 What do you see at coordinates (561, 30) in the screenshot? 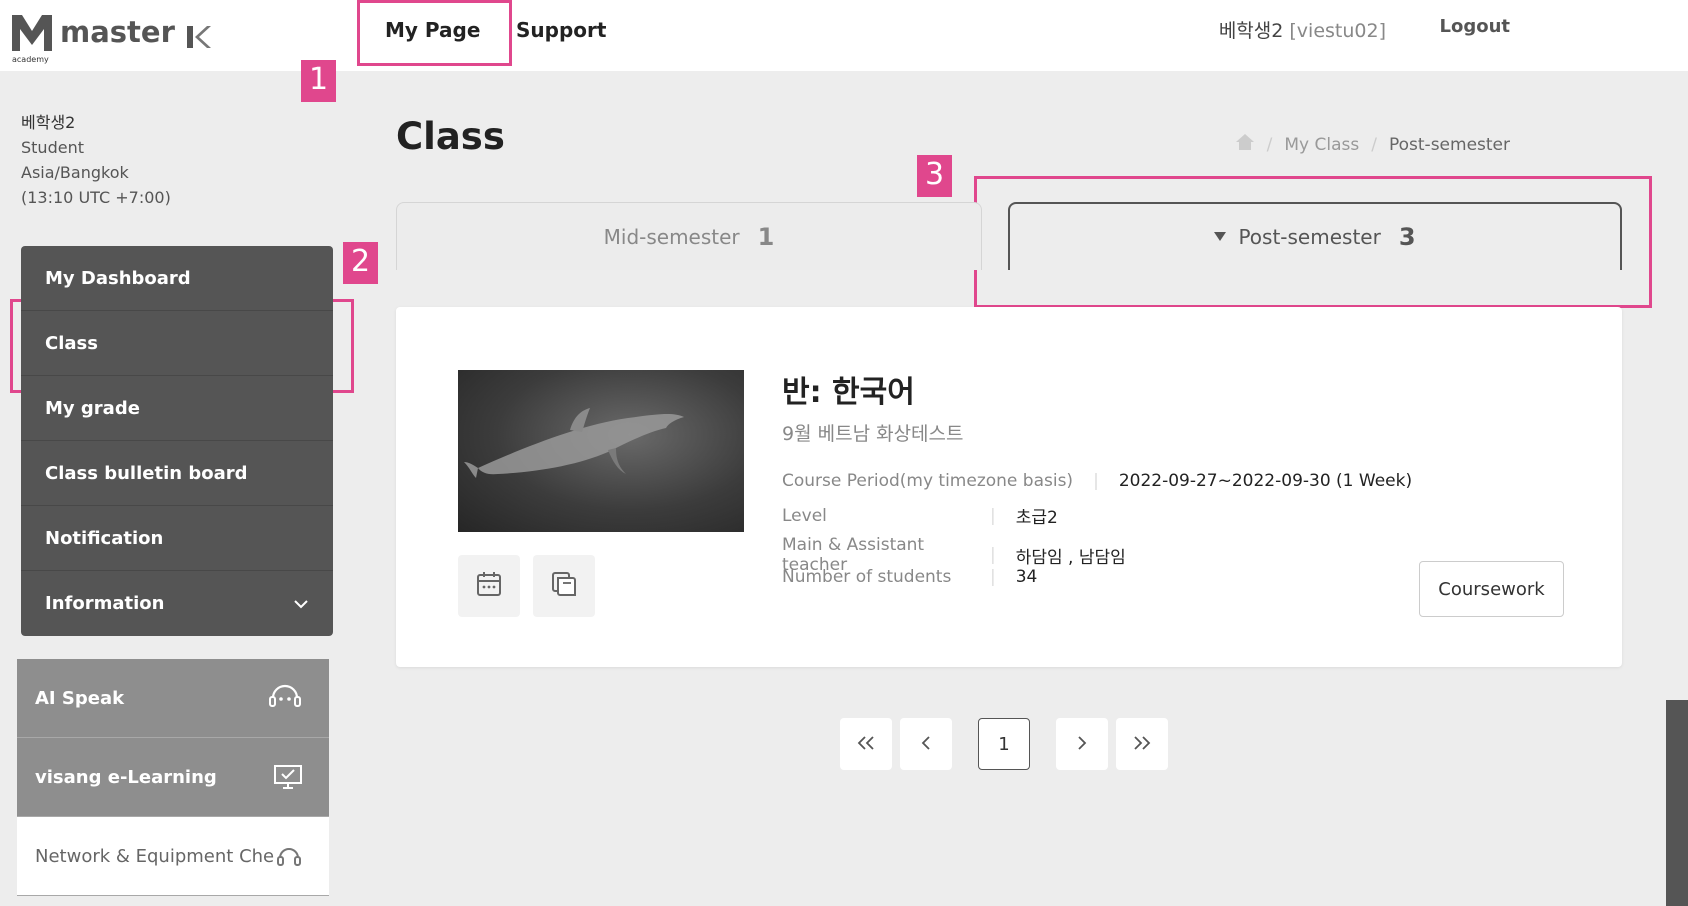
I see `nav-support: Support` at bounding box center [561, 30].